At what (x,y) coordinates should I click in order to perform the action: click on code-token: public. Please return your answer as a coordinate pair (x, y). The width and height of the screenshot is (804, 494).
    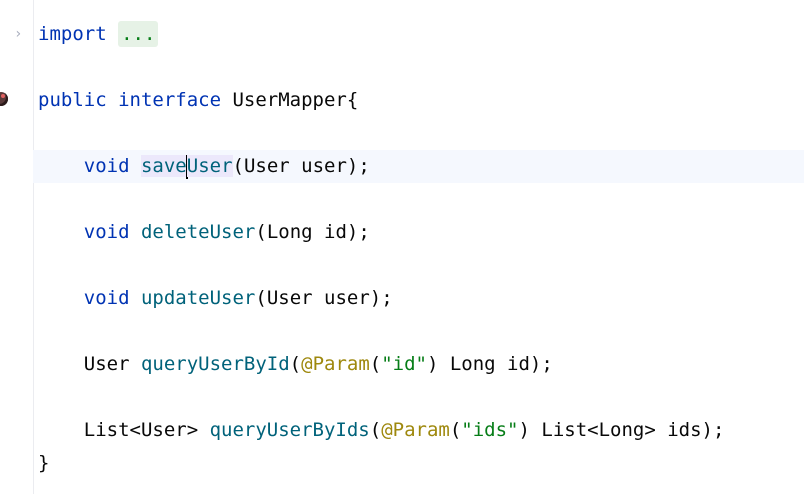
    Looking at the image, I should click on (72, 100).